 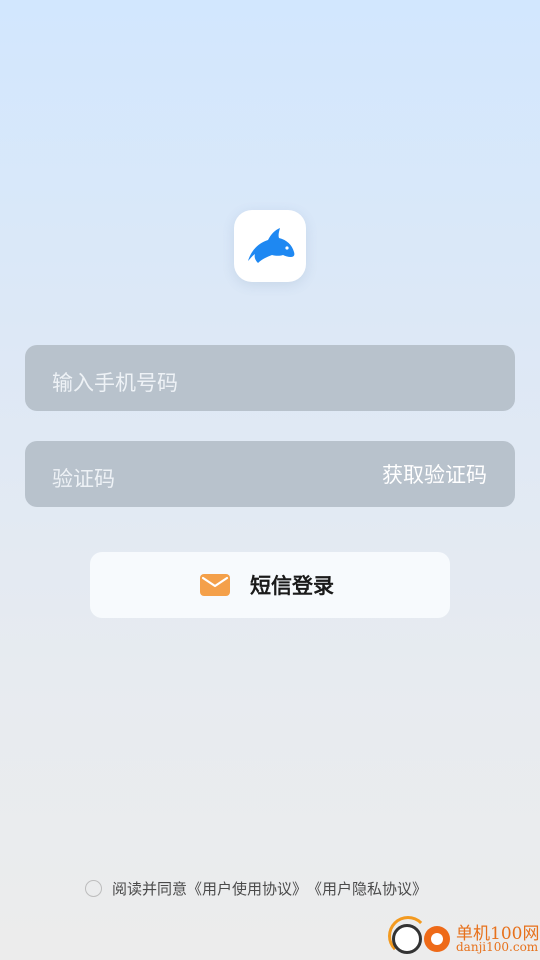 I want to click on dolphin-icon, so click(x=271, y=245).